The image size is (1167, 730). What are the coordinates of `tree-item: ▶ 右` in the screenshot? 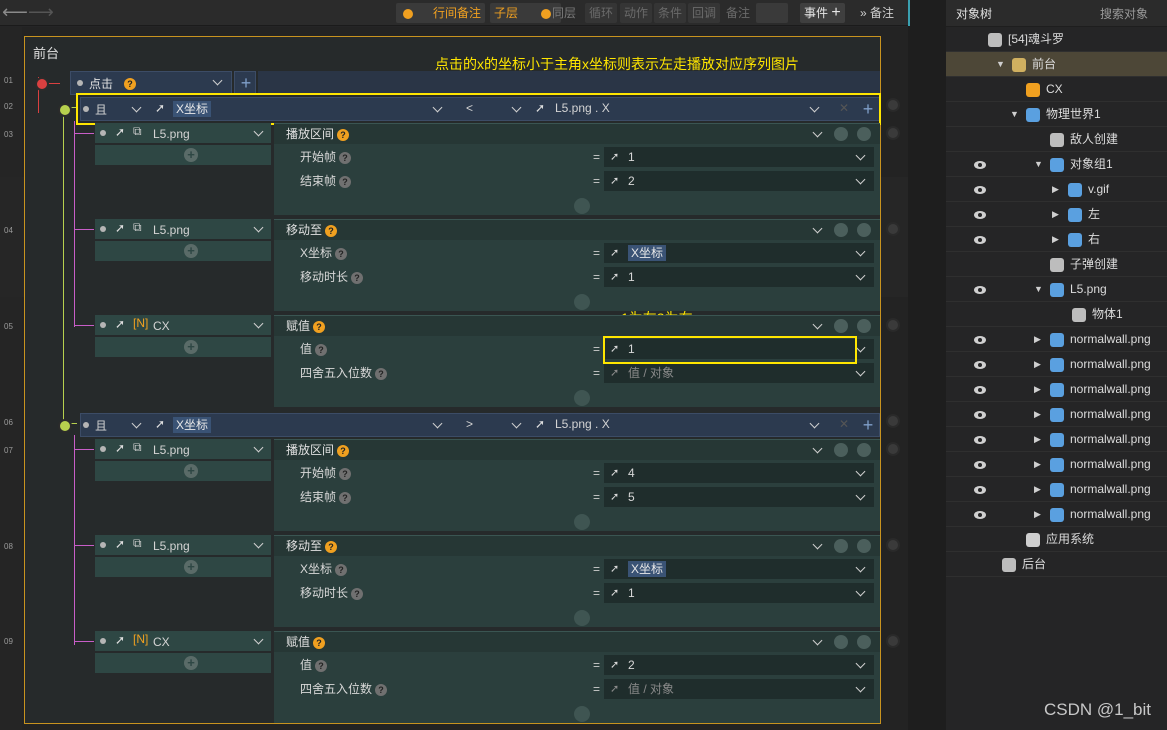 It's located at (1056, 239).